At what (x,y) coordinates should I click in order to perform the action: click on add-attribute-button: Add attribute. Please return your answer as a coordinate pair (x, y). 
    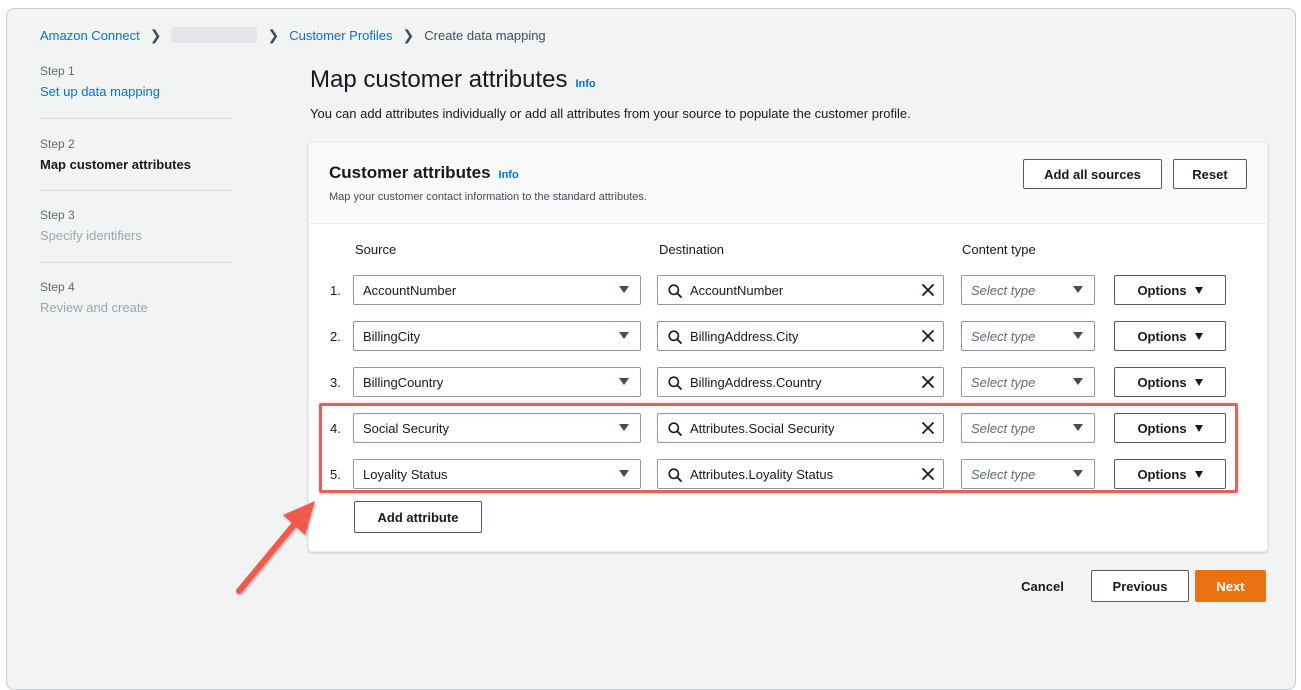
    Looking at the image, I should click on (418, 517).